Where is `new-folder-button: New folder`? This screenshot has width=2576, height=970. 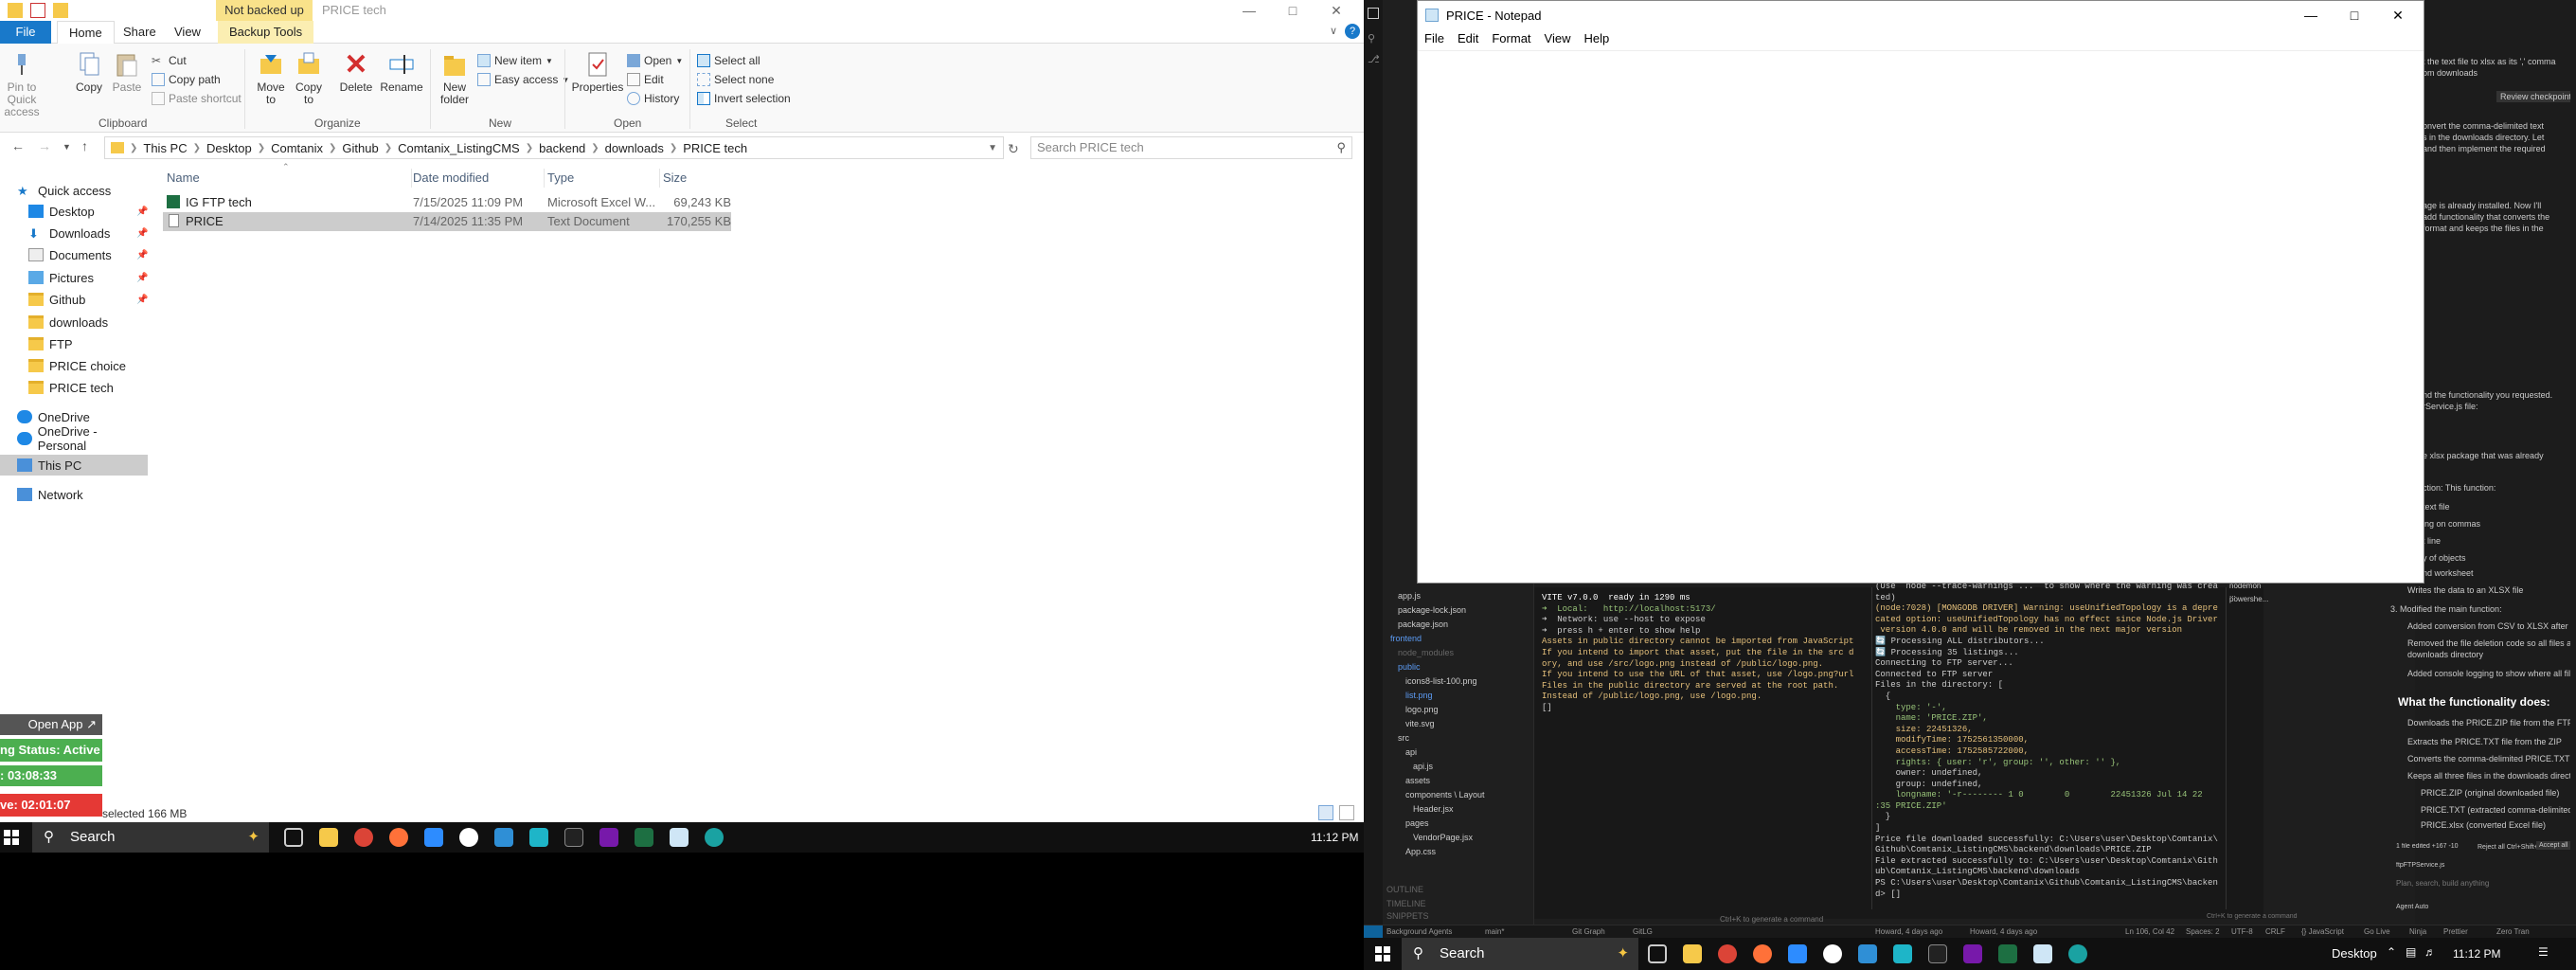
new-folder-button: New folder is located at coordinates (454, 78).